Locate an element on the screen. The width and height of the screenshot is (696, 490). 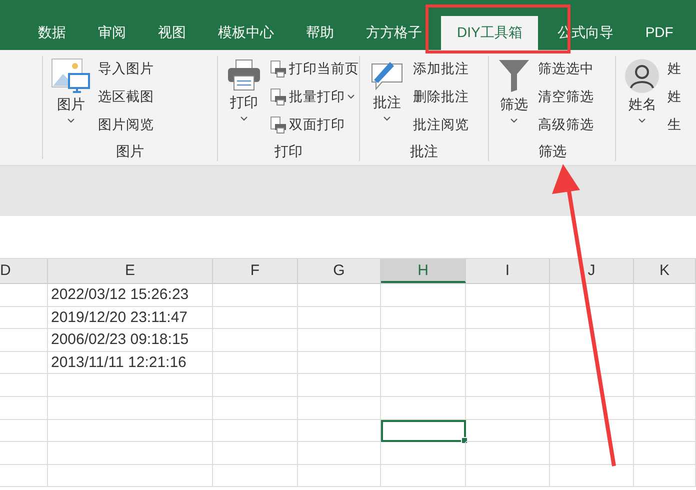
ribbon-tab: 视图 is located at coordinates (172, 33).